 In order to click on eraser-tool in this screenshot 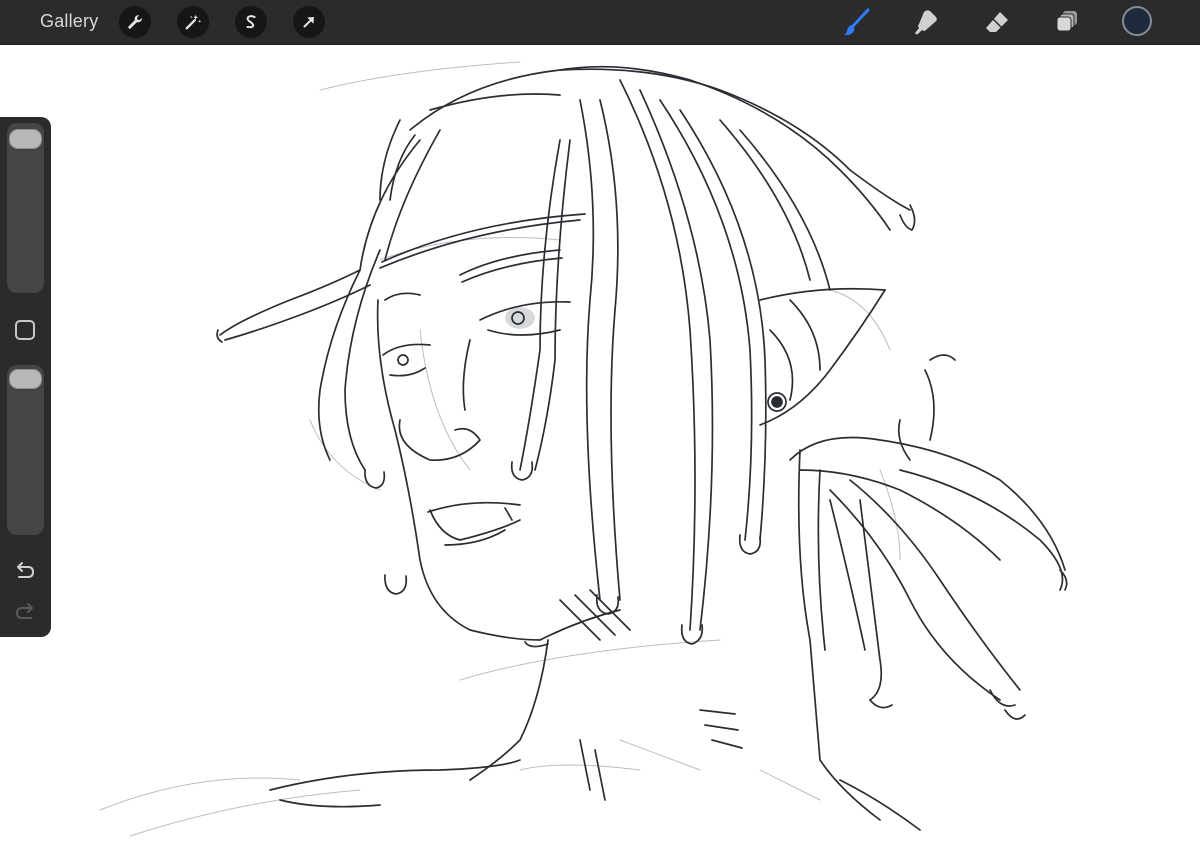, I will do `click(997, 22)`.